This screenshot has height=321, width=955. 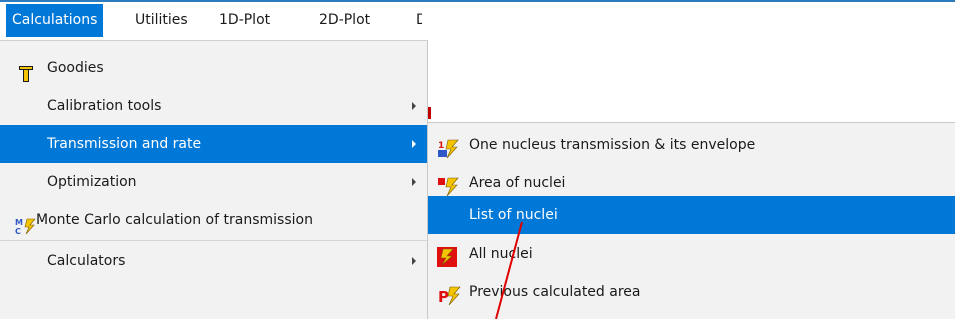 I want to click on annotation-overlay, so click(x=509, y=270).